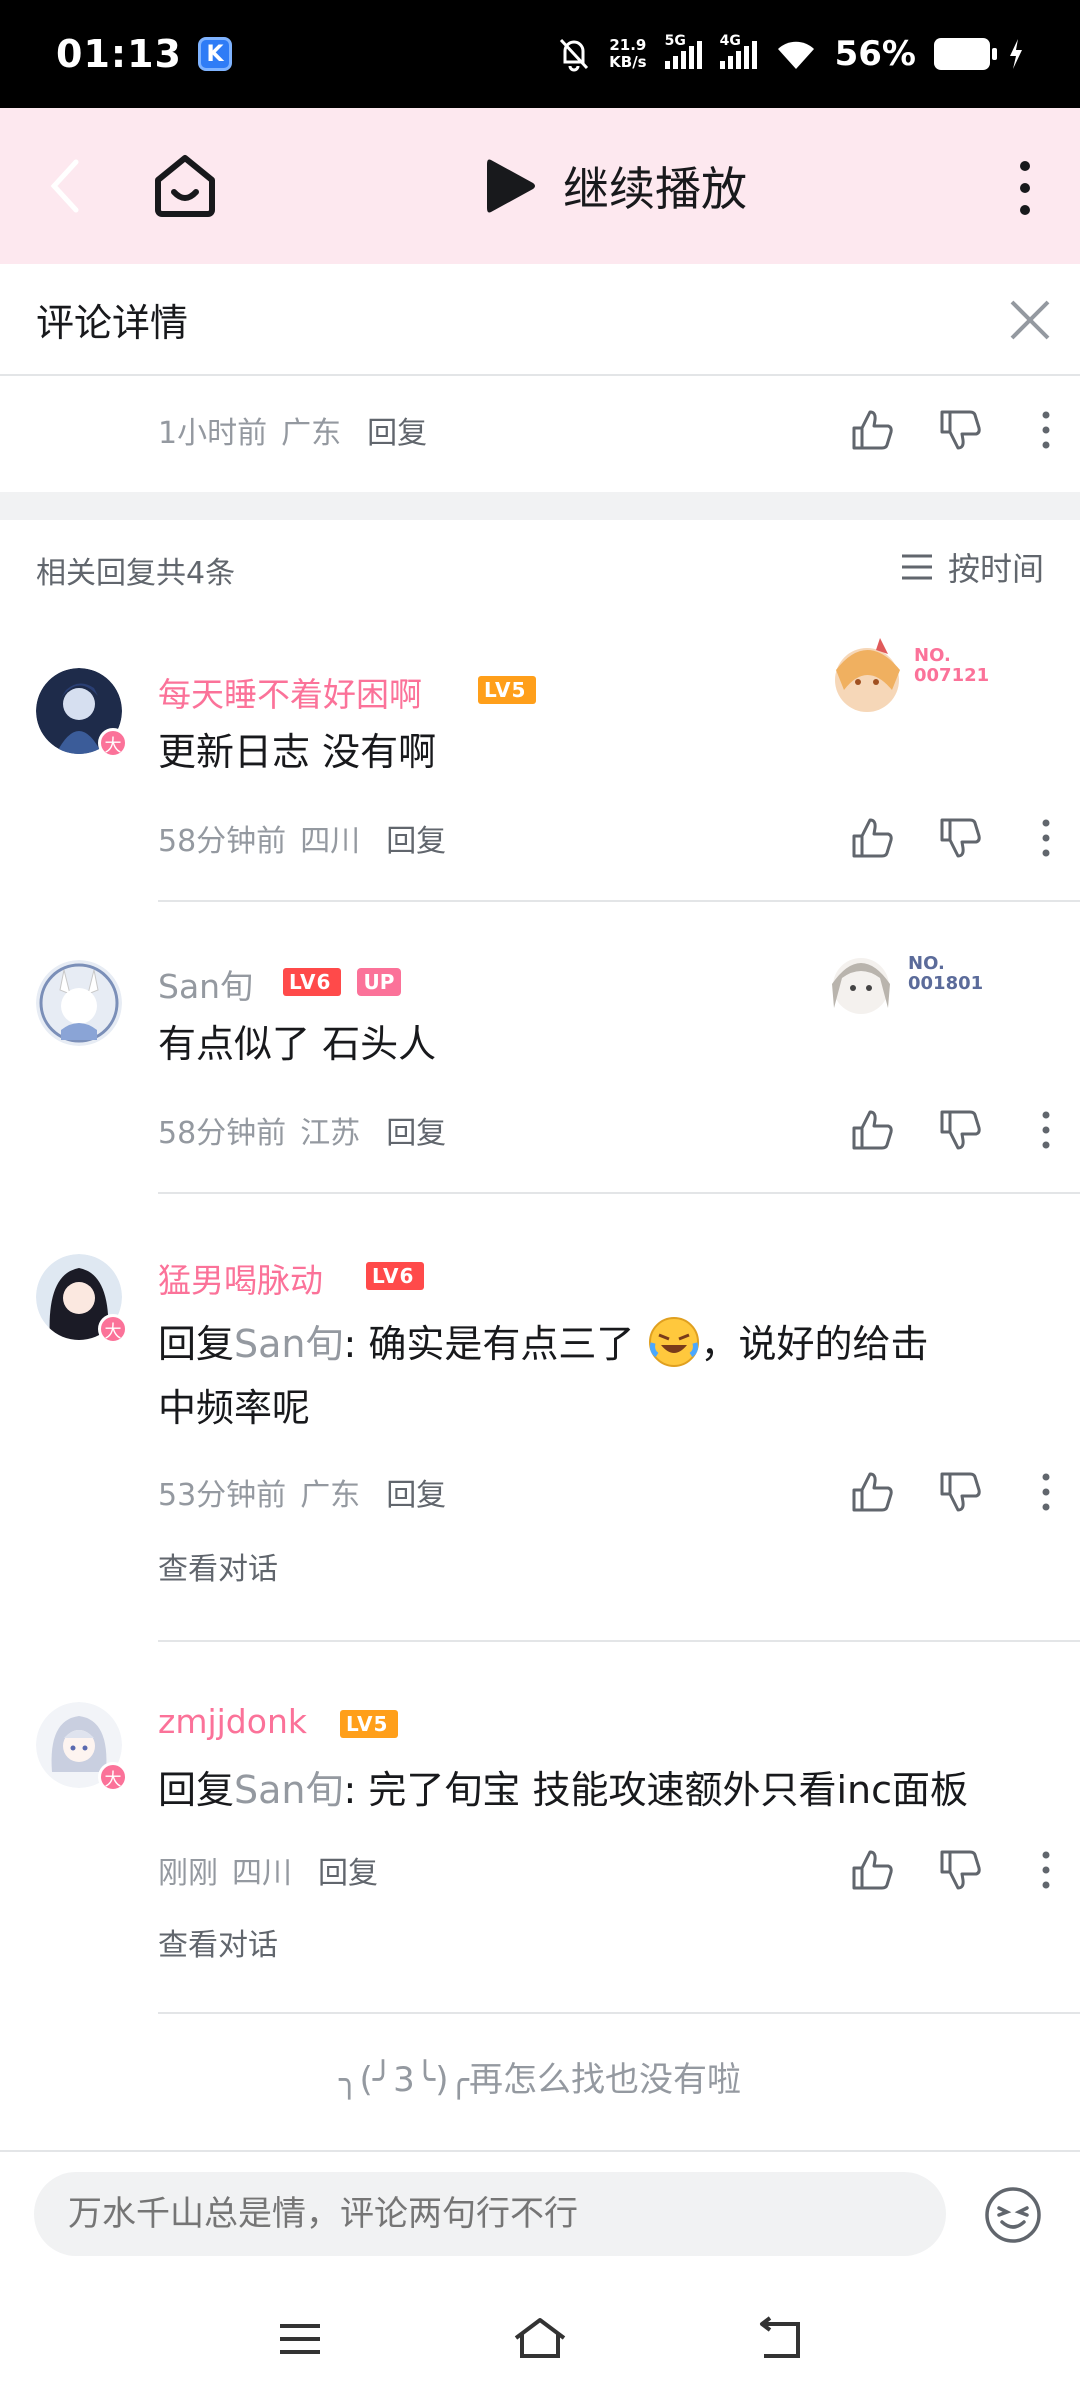 Image resolution: width=1080 pixels, height=2400 pixels. What do you see at coordinates (790, 53) in the screenshot?
I see `status-indicators: 21.9 KB/s 5G 4G 56%` at bounding box center [790, 53].